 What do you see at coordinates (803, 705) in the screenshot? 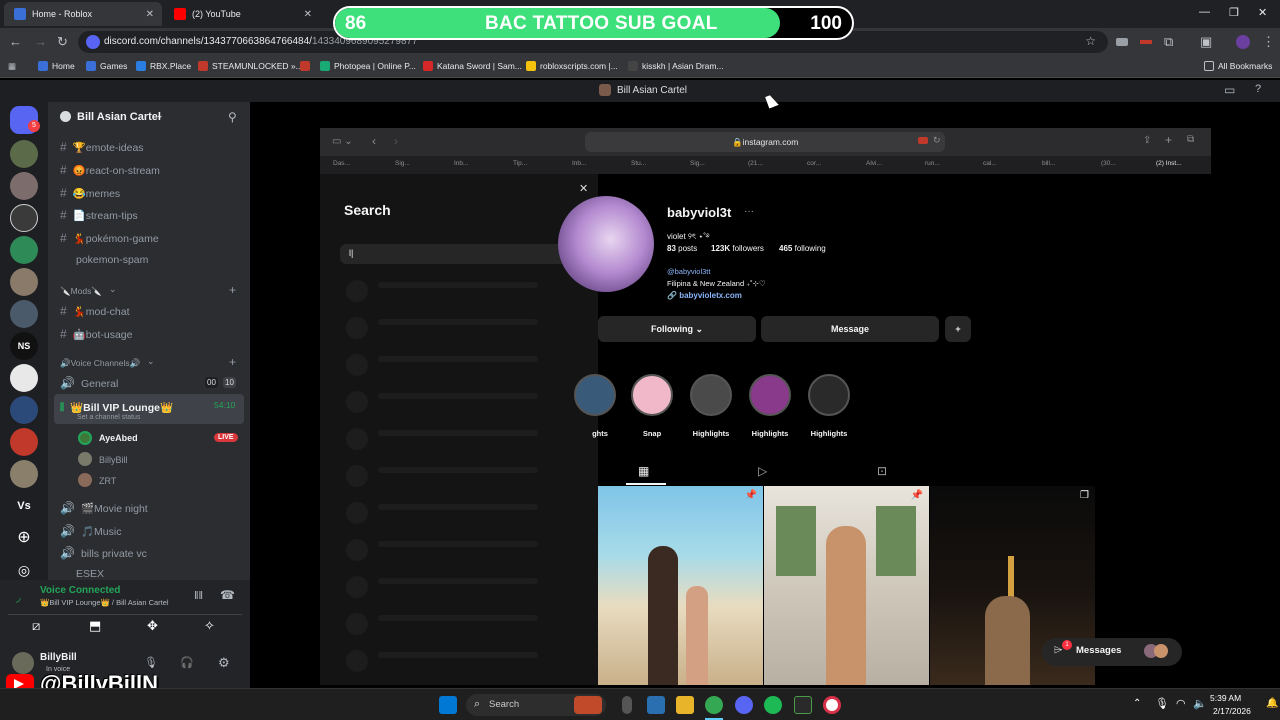
I see `app-icon` at bounding box center [803, 705].